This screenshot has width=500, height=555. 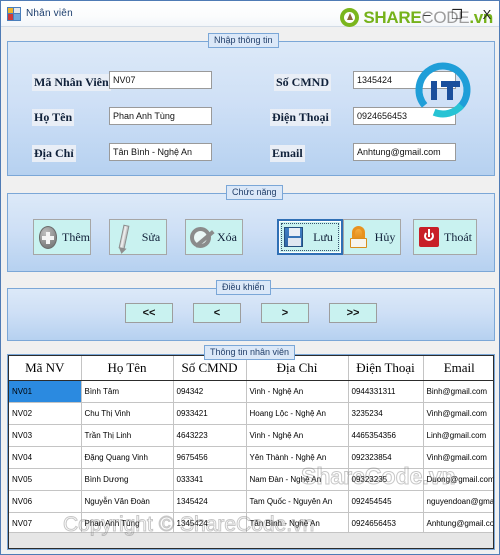 What do you see at coordinates (210, 523) in the screenshot?
I see `cell-r6-c2: 1345424` at bounding box center [210, 523].